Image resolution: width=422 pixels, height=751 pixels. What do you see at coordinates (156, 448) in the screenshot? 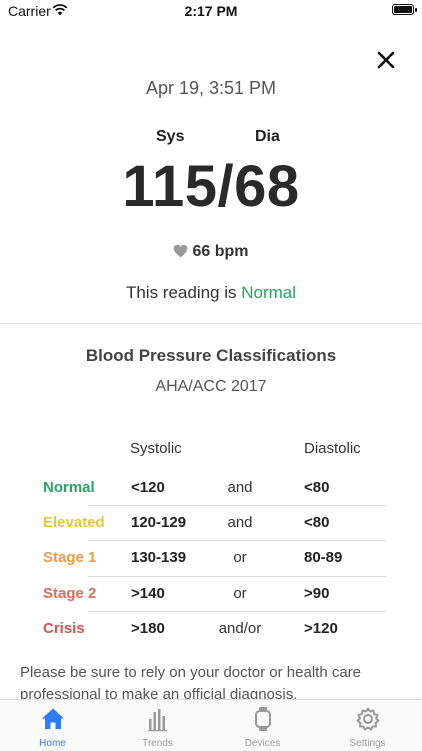
I see `systolic-column-header: Systolic` at bounding box center [156, 448].